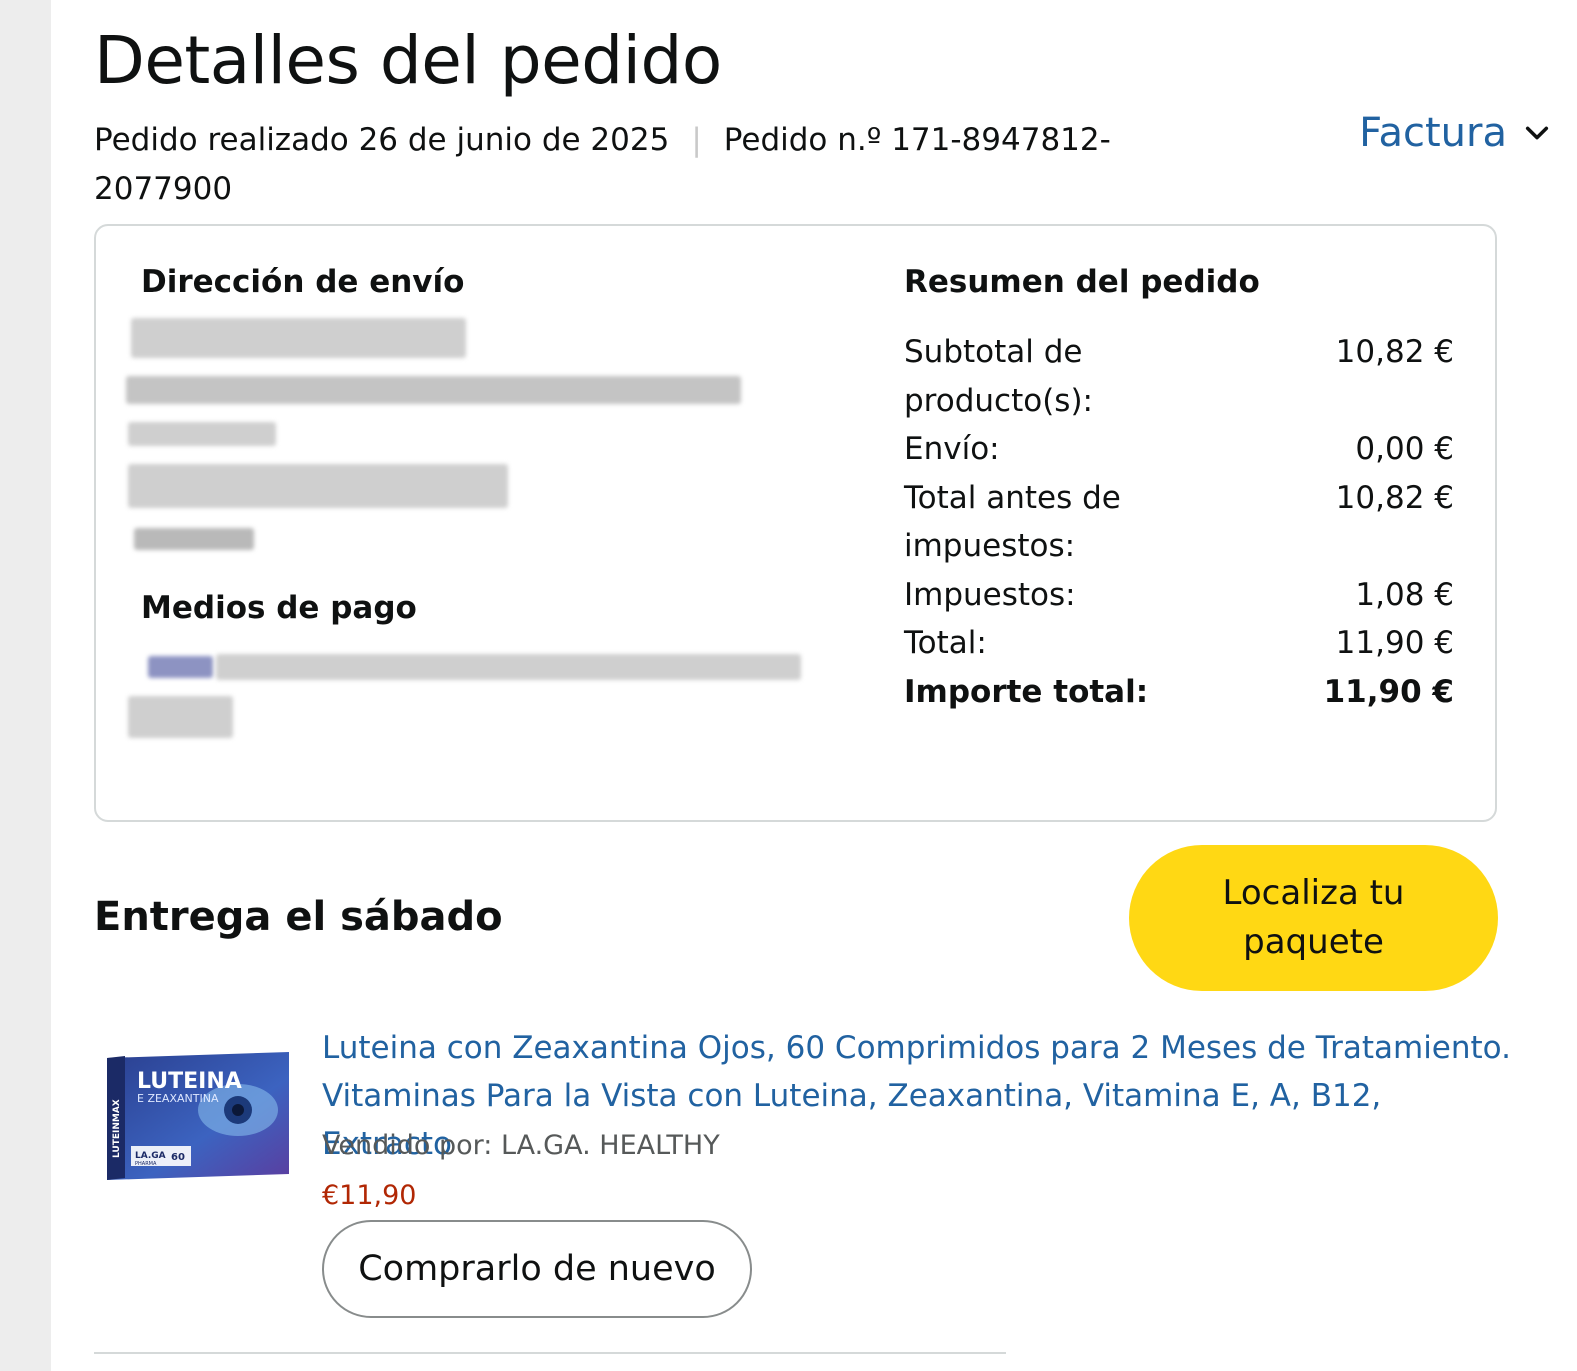 Image resolution: width=1577 pixels, height=1371 pixels. What do you see at coordinates (1026, 691) in the screenshot?
I see `grand-total-label: Importe total:` at bounding box center [1026, 691].